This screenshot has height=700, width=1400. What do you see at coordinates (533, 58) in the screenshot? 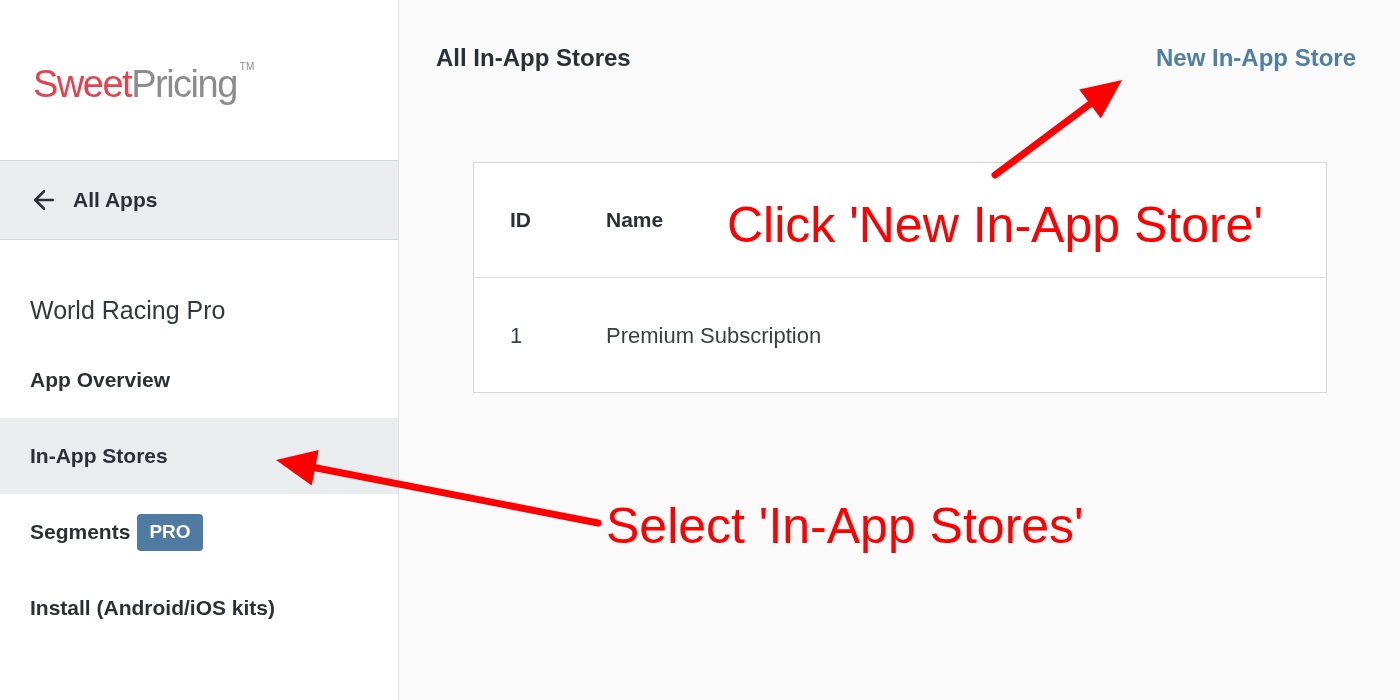
I see `page-title: All In-App Stores` at bounding box center [533, 58].